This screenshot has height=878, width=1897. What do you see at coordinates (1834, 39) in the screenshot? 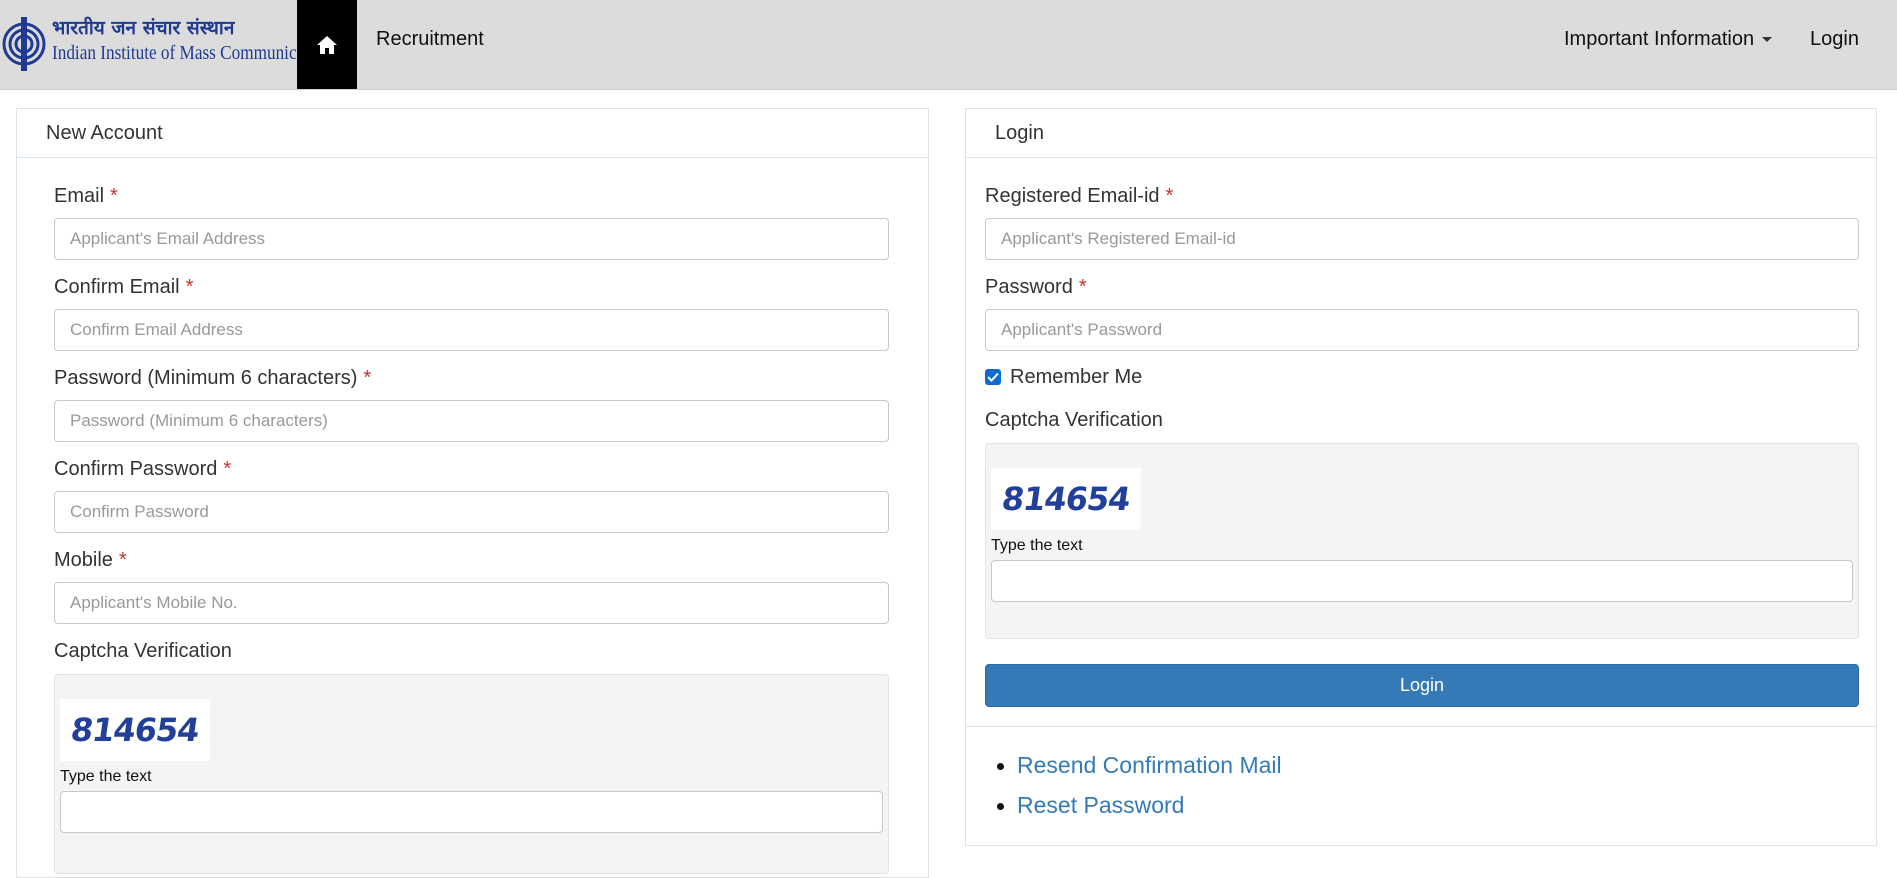
I see `nav-login: Login` at bounding box center [1834, 39].